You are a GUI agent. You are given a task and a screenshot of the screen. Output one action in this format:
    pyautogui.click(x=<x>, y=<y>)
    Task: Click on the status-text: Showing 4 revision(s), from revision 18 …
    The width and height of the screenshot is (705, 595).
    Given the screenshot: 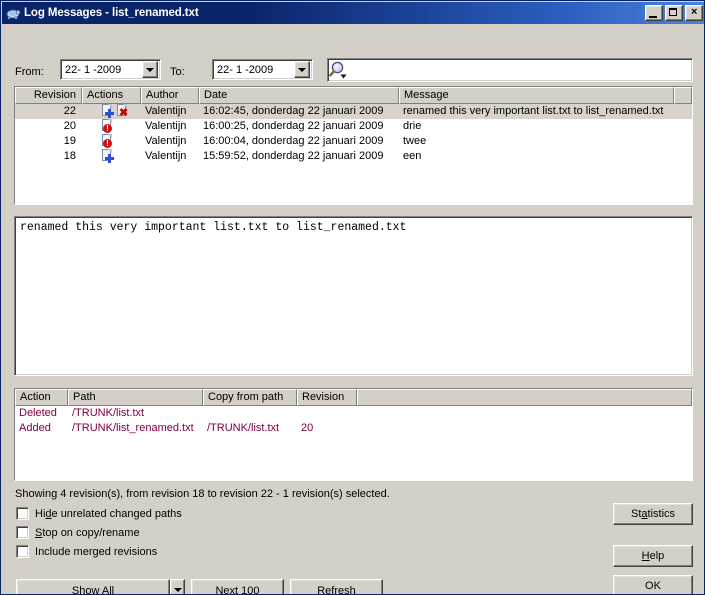 What is the action you would take?
    pyautogui.click(x=202, y=494)
    